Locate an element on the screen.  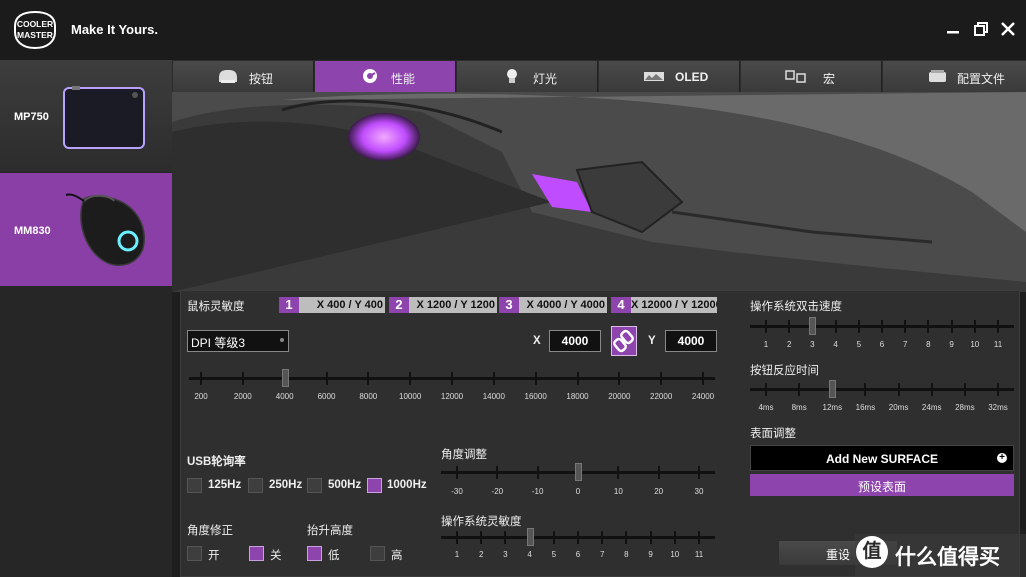
usb-option-label: 500Hz is located at coordinates (345, 485).